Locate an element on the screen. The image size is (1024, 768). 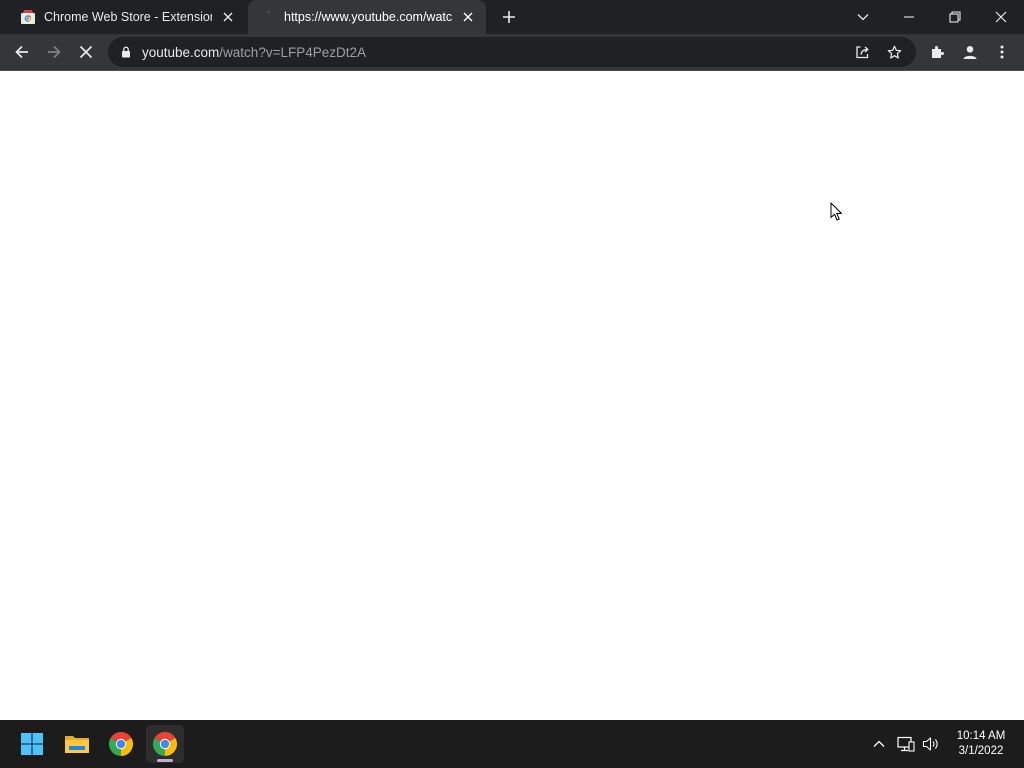
stop-loading-button is located at coordinates (86, 52).